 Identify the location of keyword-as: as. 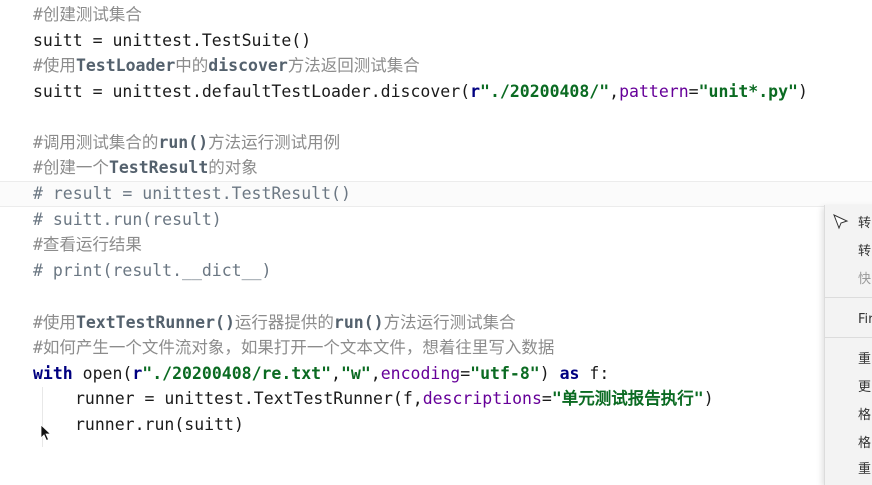
(569, 373).